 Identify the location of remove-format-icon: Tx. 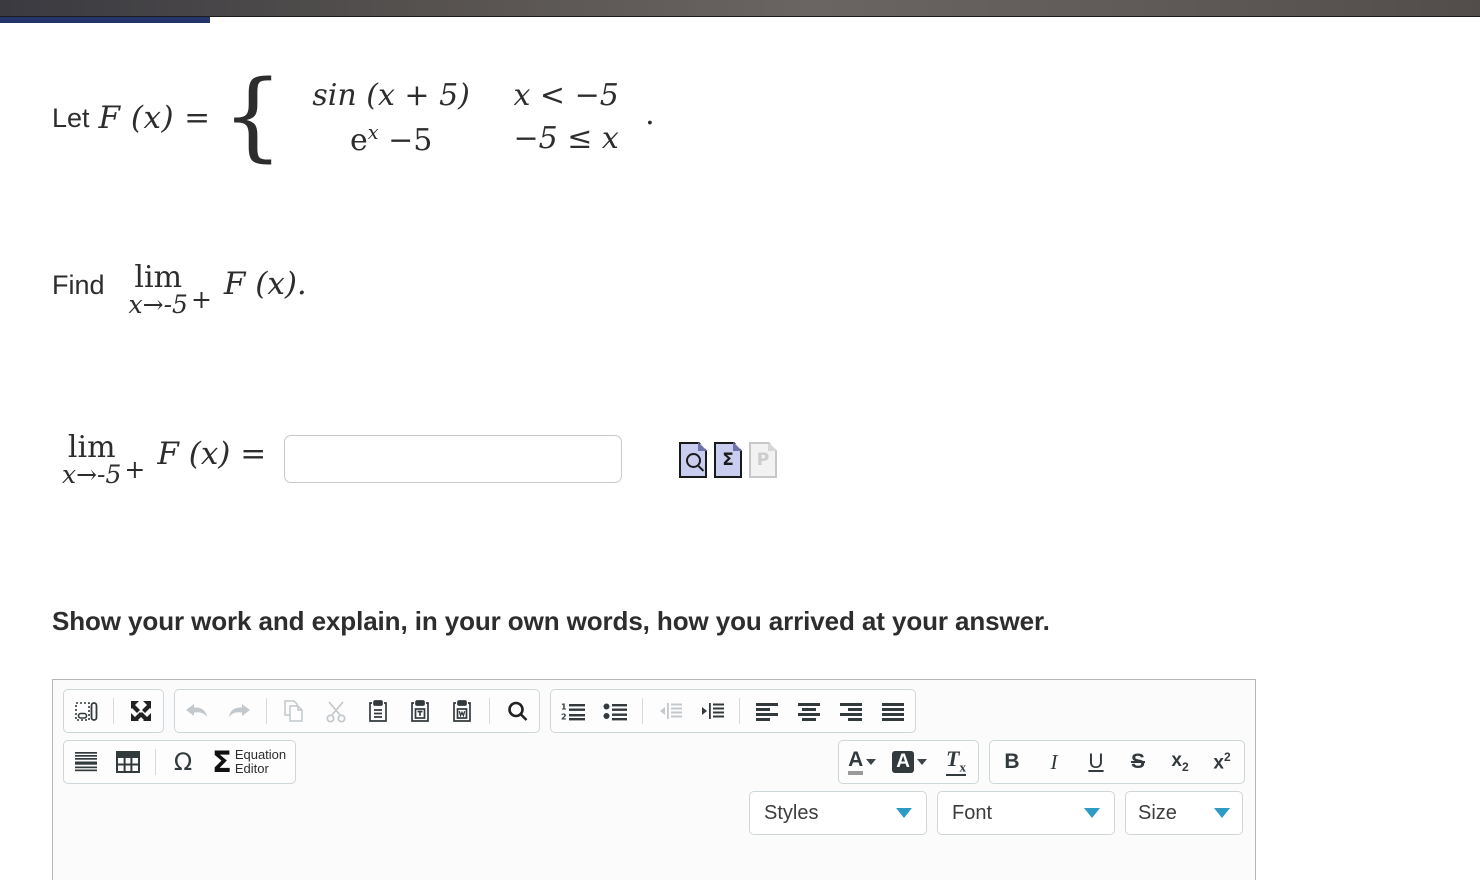
(956, 762).